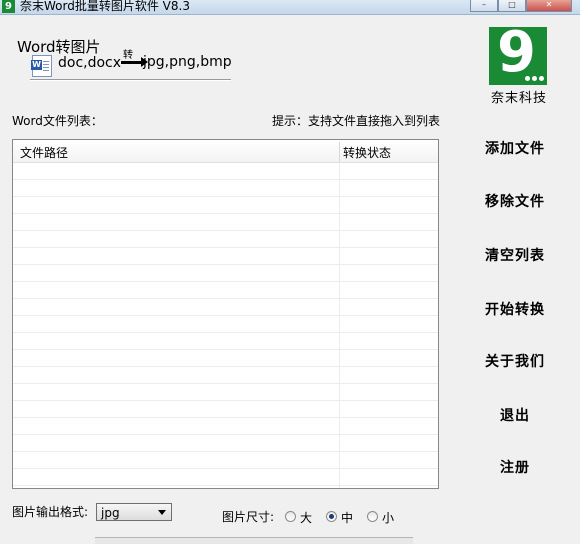 The width and height of the screenshot is (580, 544). What do you see at coordinates (347, 518) in the screenshot?
I see `size-label-medium: 中` at bounding box center [347, 518].